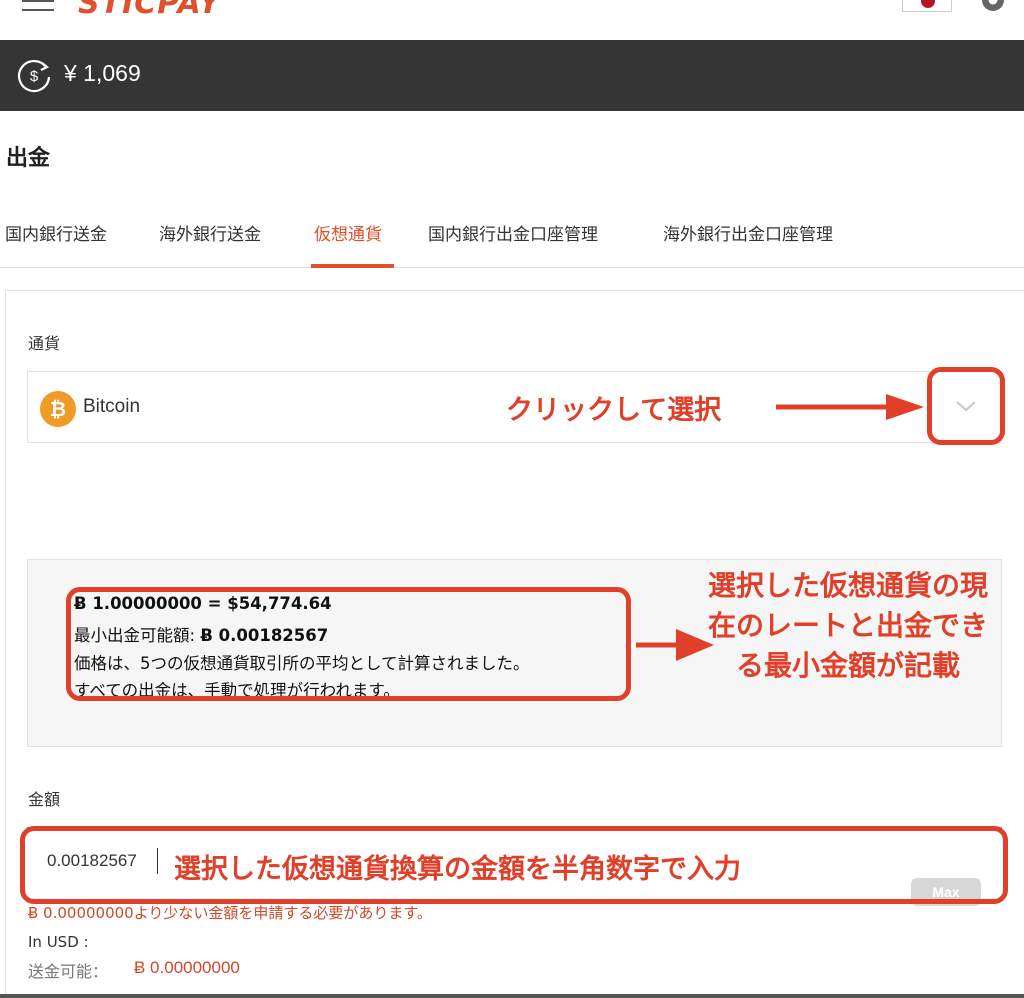 The image size is (1024, 998). What do you see at coordinates (966, 406) in the screenshot?
I see `annotation-box-dropdown` at bounding box center [966, 406].